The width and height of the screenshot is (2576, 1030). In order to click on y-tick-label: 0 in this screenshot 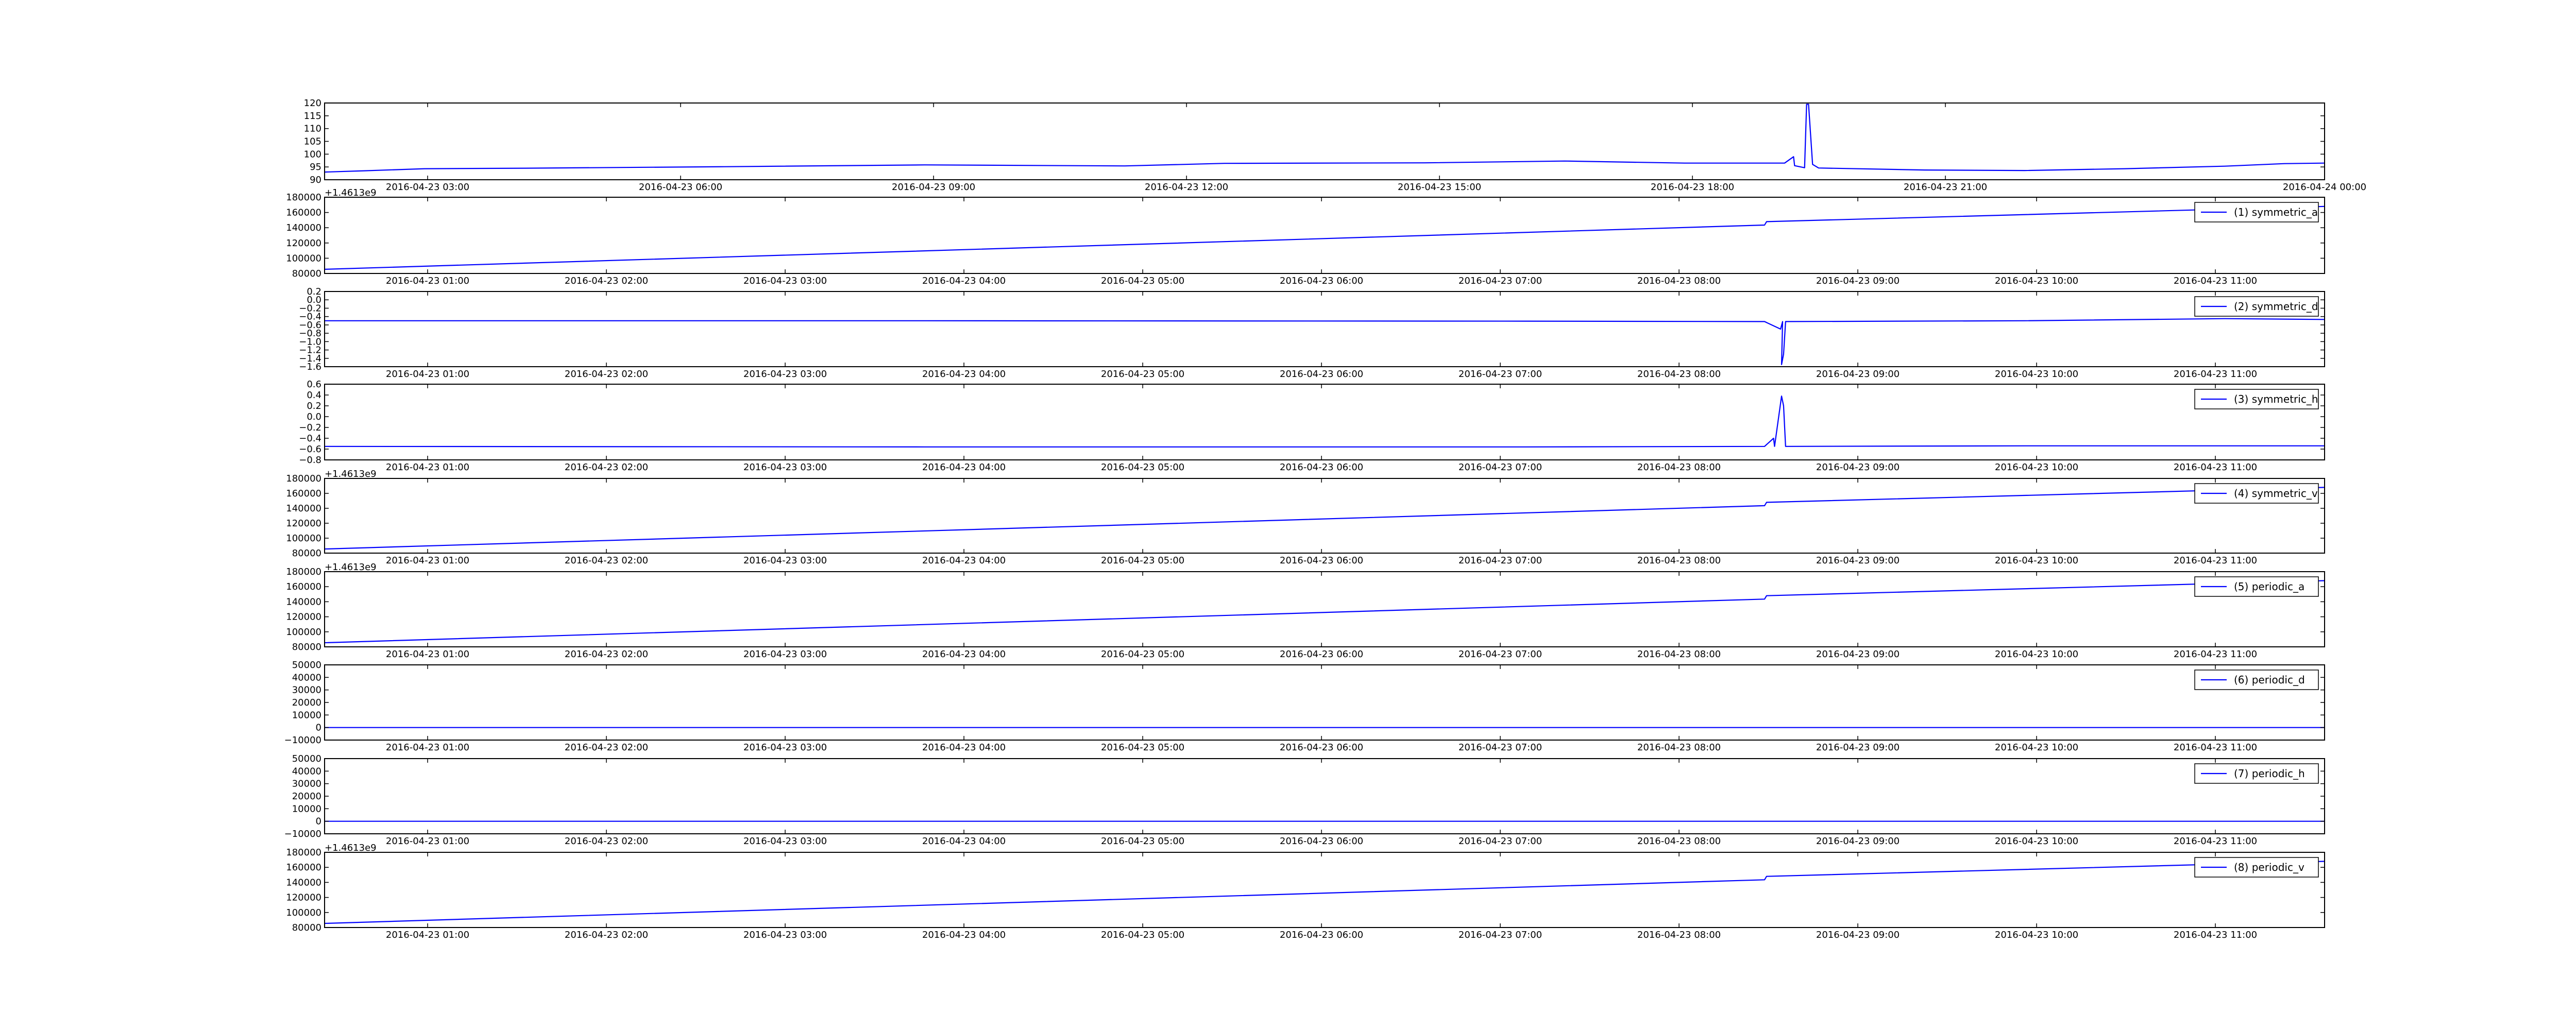, I will do `click(318, 821)`.